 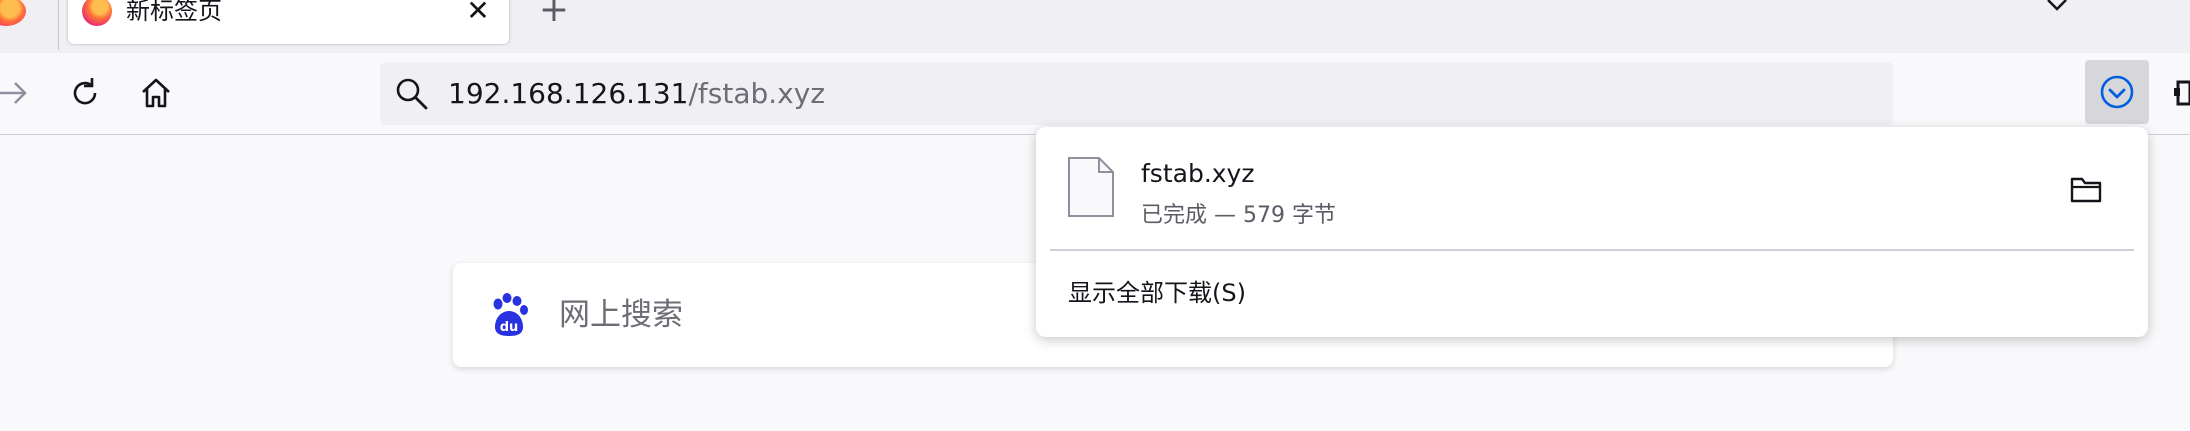 What do you see at coordinates (2181, 93) in the screenshot?
I see `extensions-icon` at bounding box center [2181, 93].